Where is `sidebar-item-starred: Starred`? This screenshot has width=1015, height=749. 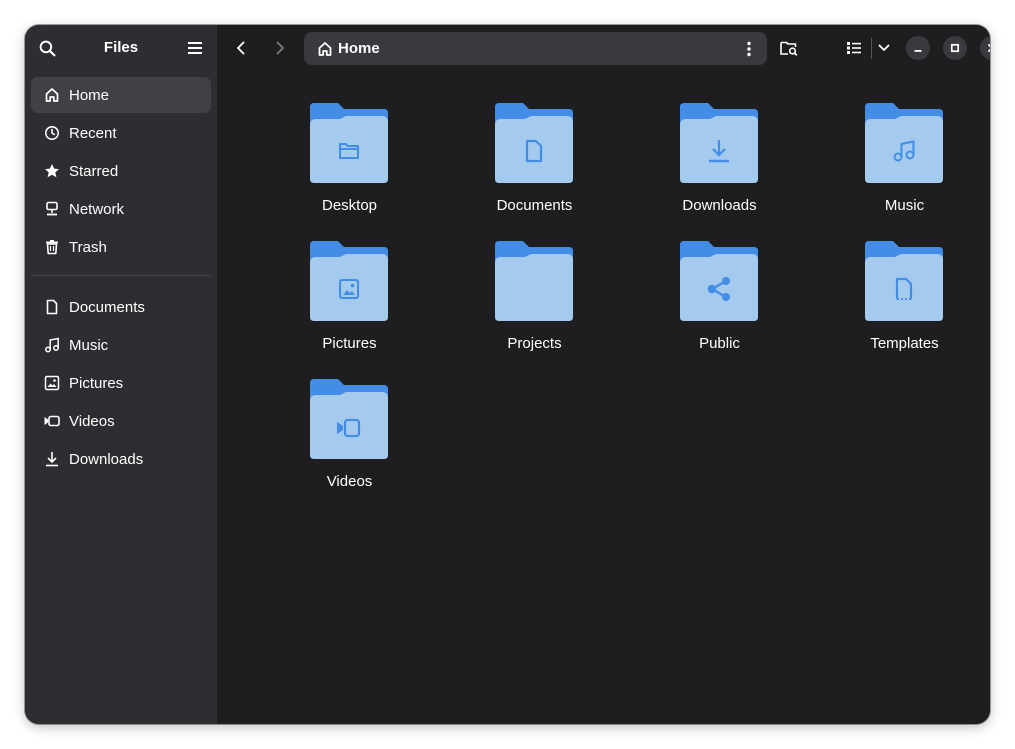 sidebar-item-starred: Starred is located at coordinates (121, 171).